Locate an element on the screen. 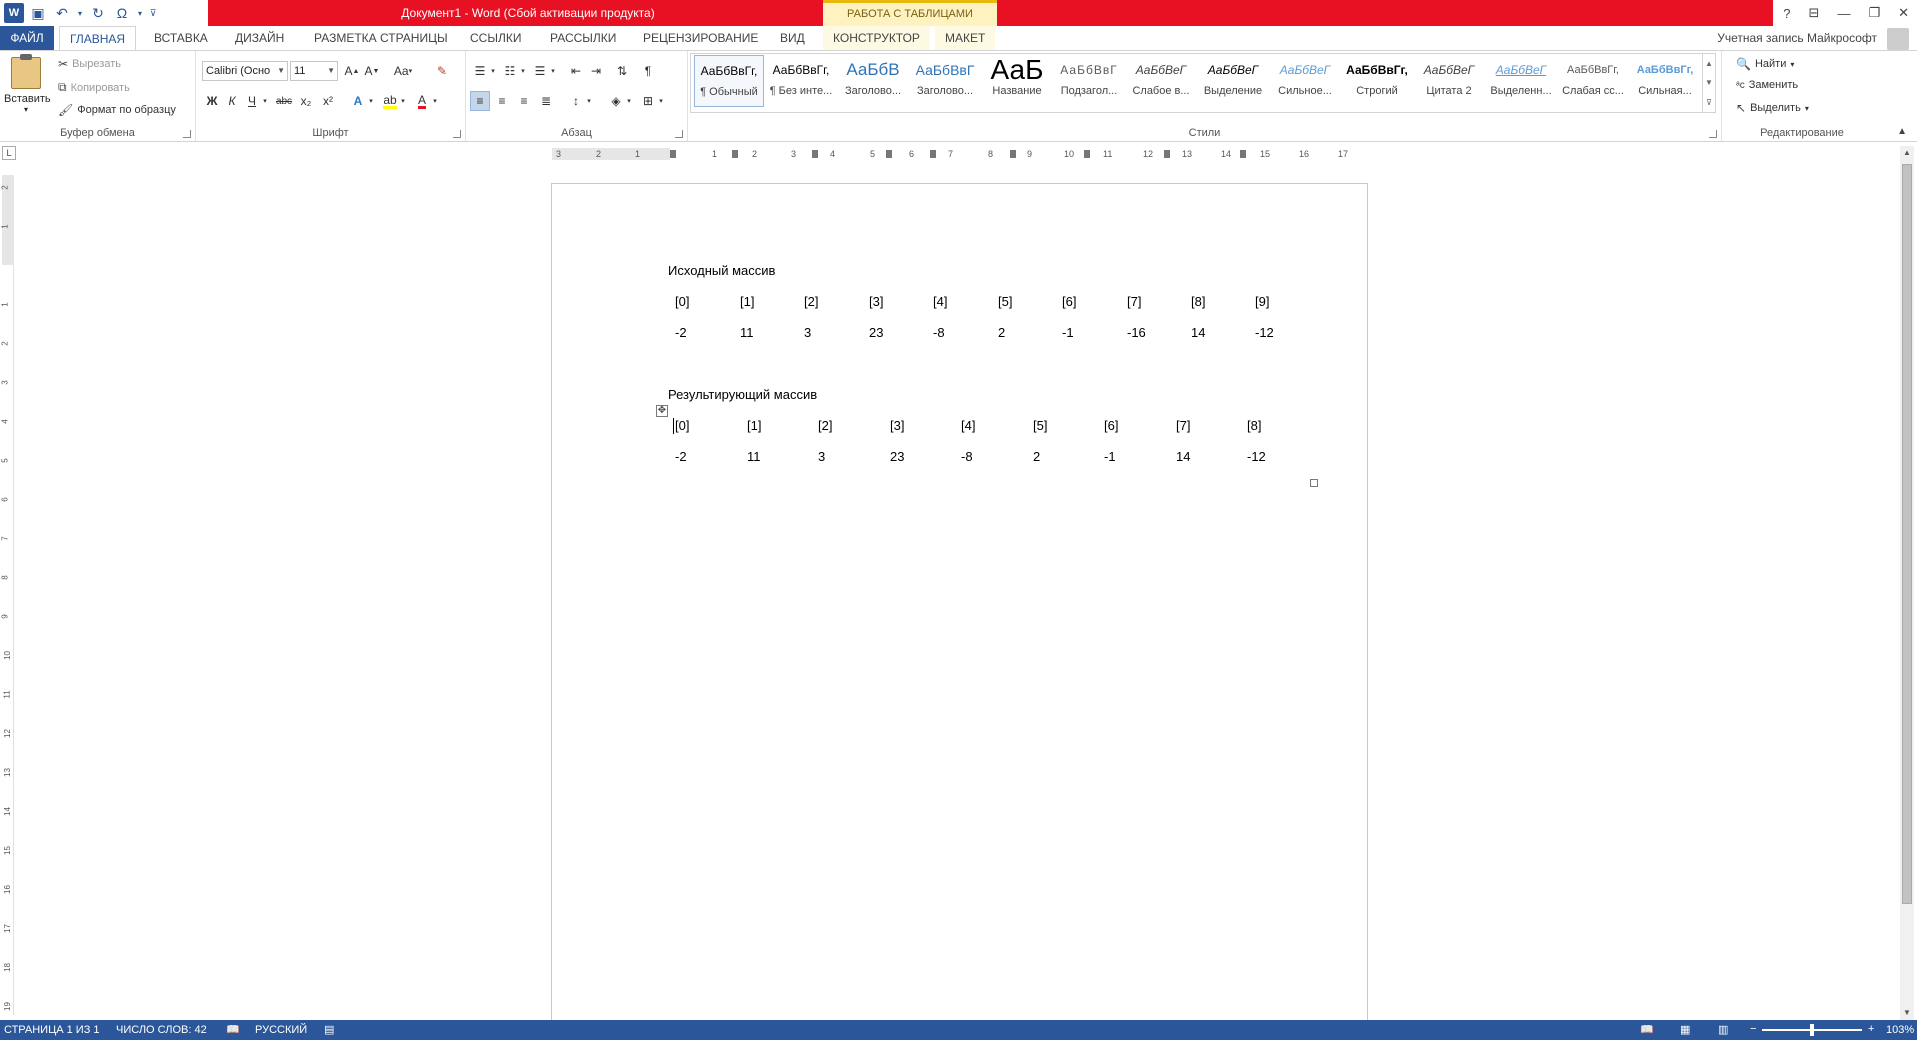 The height and width of the screenshot is (1040, 1917). styles-more-icon: ⊽ is located at coordinates (1709, 102).